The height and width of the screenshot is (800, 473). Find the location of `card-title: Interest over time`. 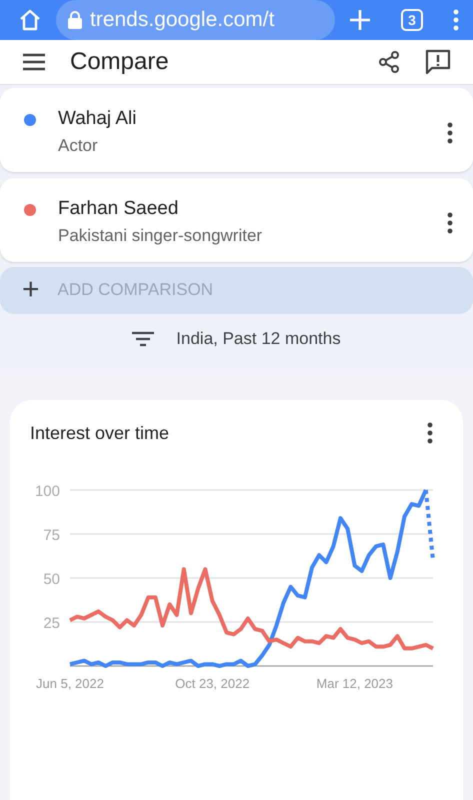

card-title: Interest over time is located at coordinates (100, 433).